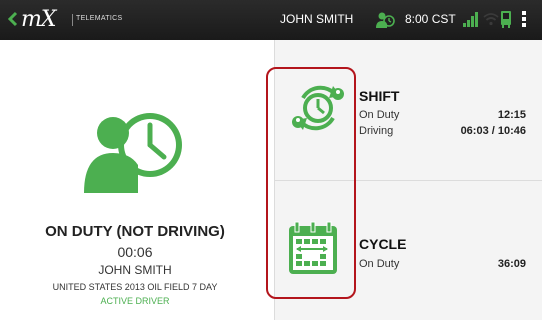 Image resolution: width=542 pixels, height=320 pixels. What do you see at coordinates (135, 231) in the screenshot?
I see `duty-status-title: ON DUTY (NOT DRIVING)` at bounding box center [135, 231].